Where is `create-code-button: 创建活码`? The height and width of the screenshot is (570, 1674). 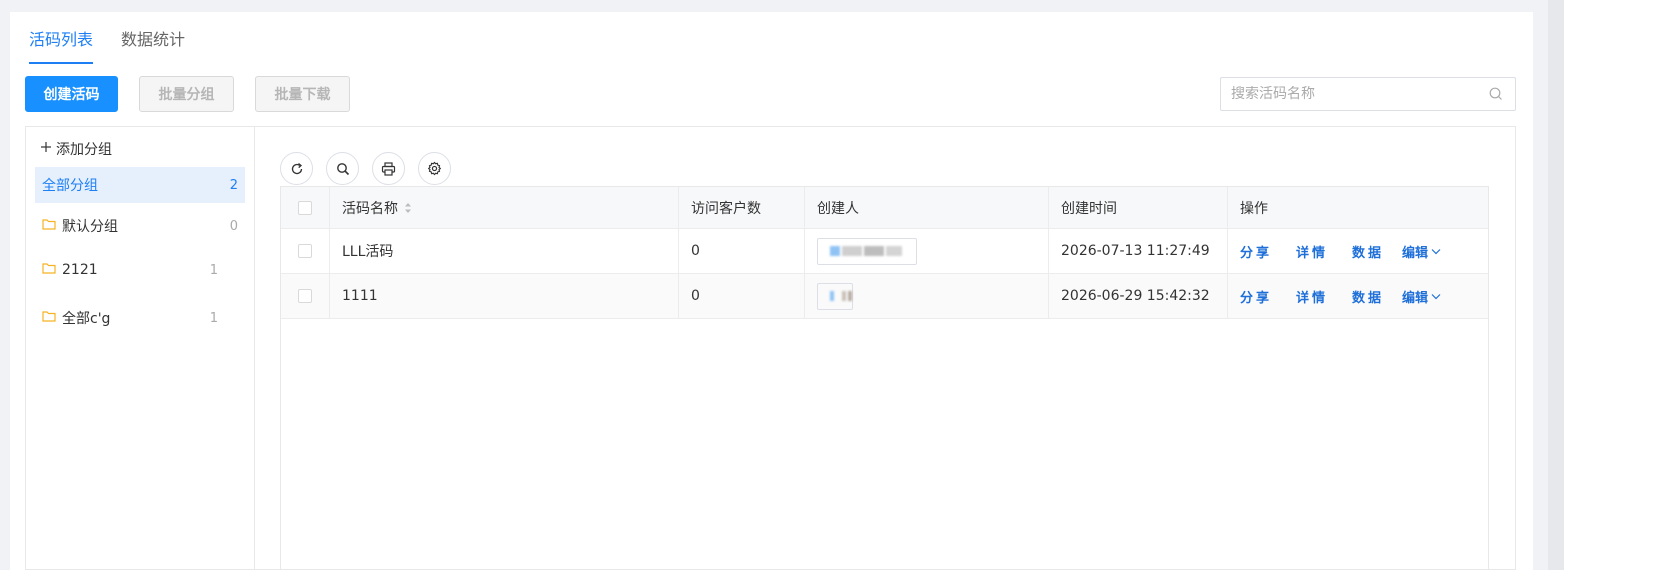
create-code-button: 创建活码 is located at coordinates (71, 94).